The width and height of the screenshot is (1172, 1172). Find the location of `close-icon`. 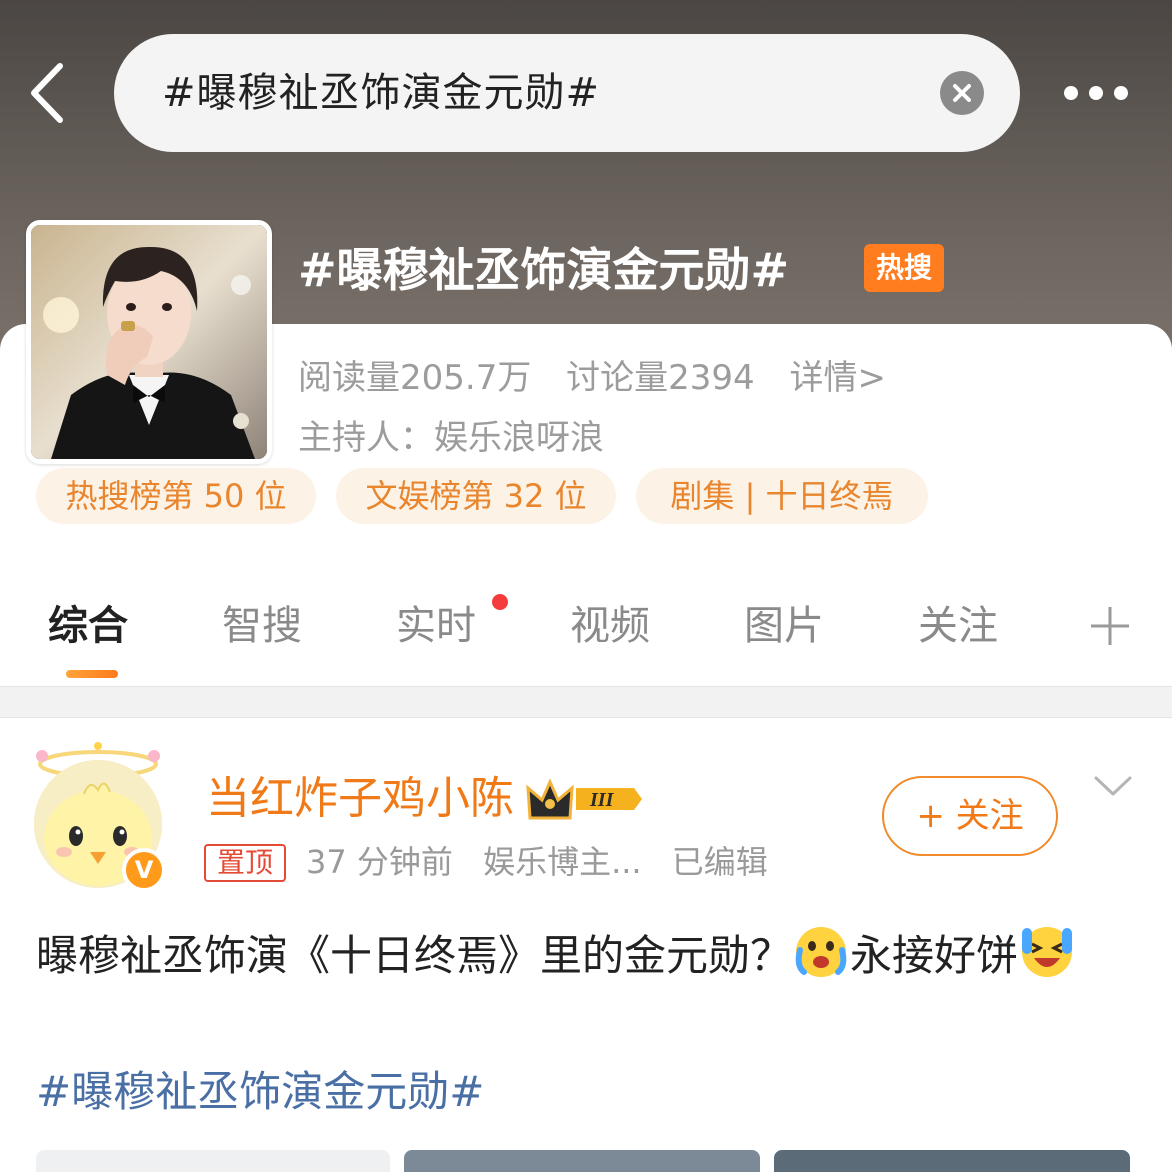

close-icon is located at coordinates (962, 93).